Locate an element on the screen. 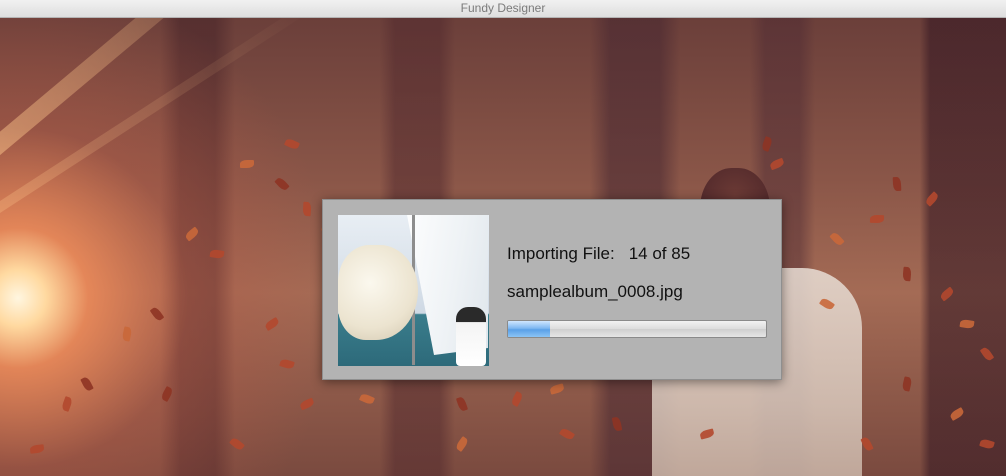 The image size is (1006, 476). import-progress-bar is located at coordinates (637, 329).